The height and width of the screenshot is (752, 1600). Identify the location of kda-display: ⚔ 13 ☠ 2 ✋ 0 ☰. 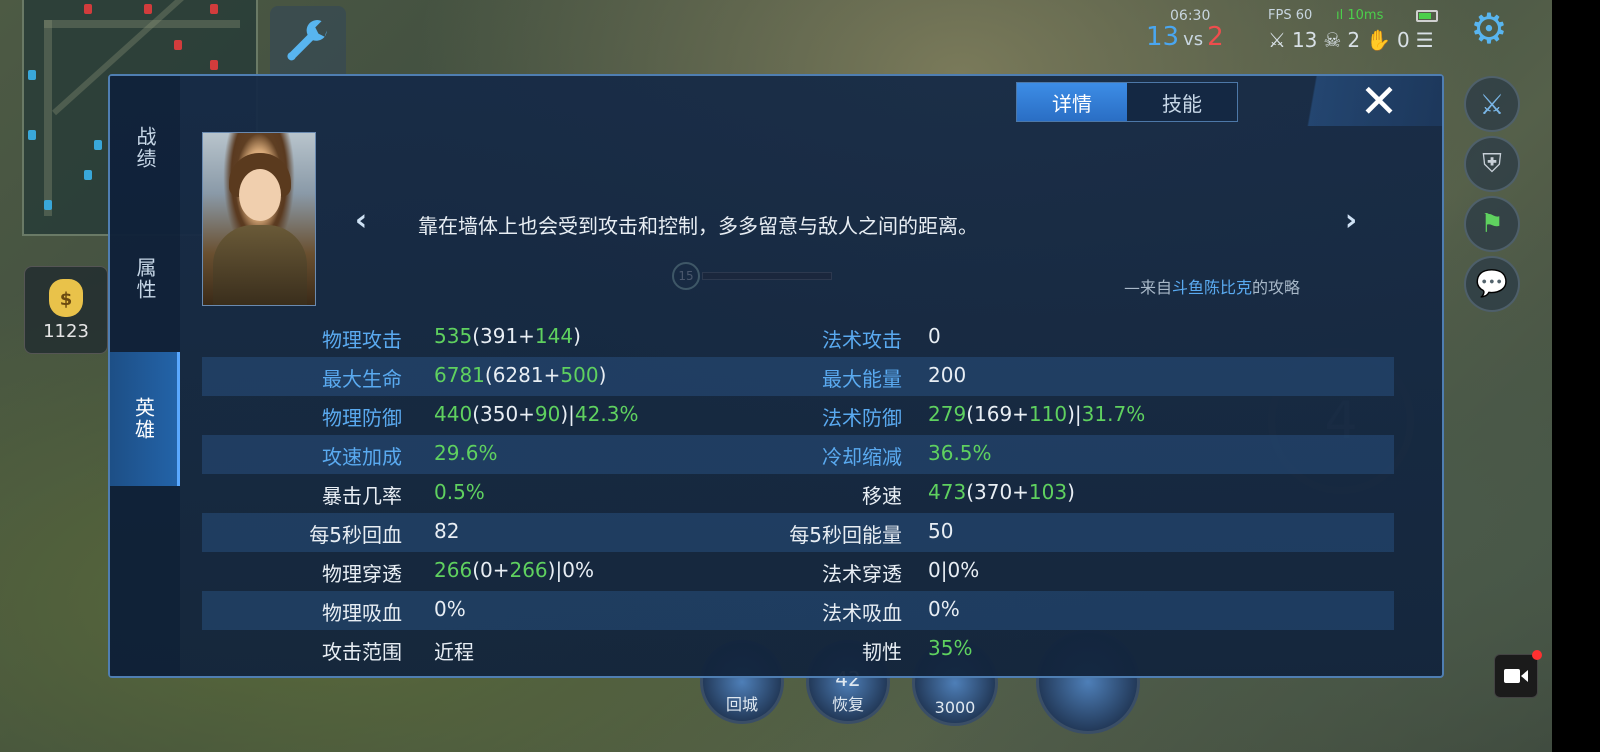
(1351, 40).